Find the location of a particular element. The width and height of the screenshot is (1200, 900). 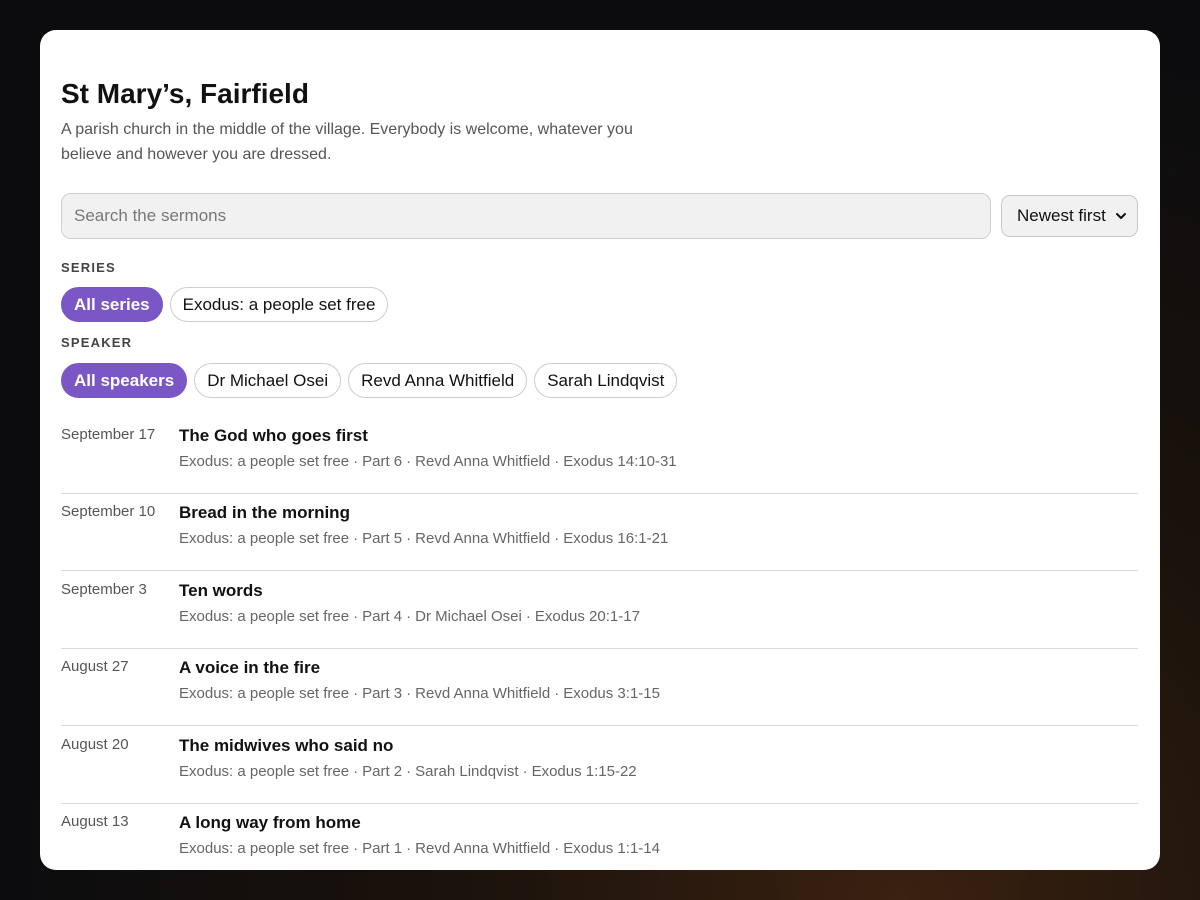

chevron-down-icon is located at coordinates (1121, 216).